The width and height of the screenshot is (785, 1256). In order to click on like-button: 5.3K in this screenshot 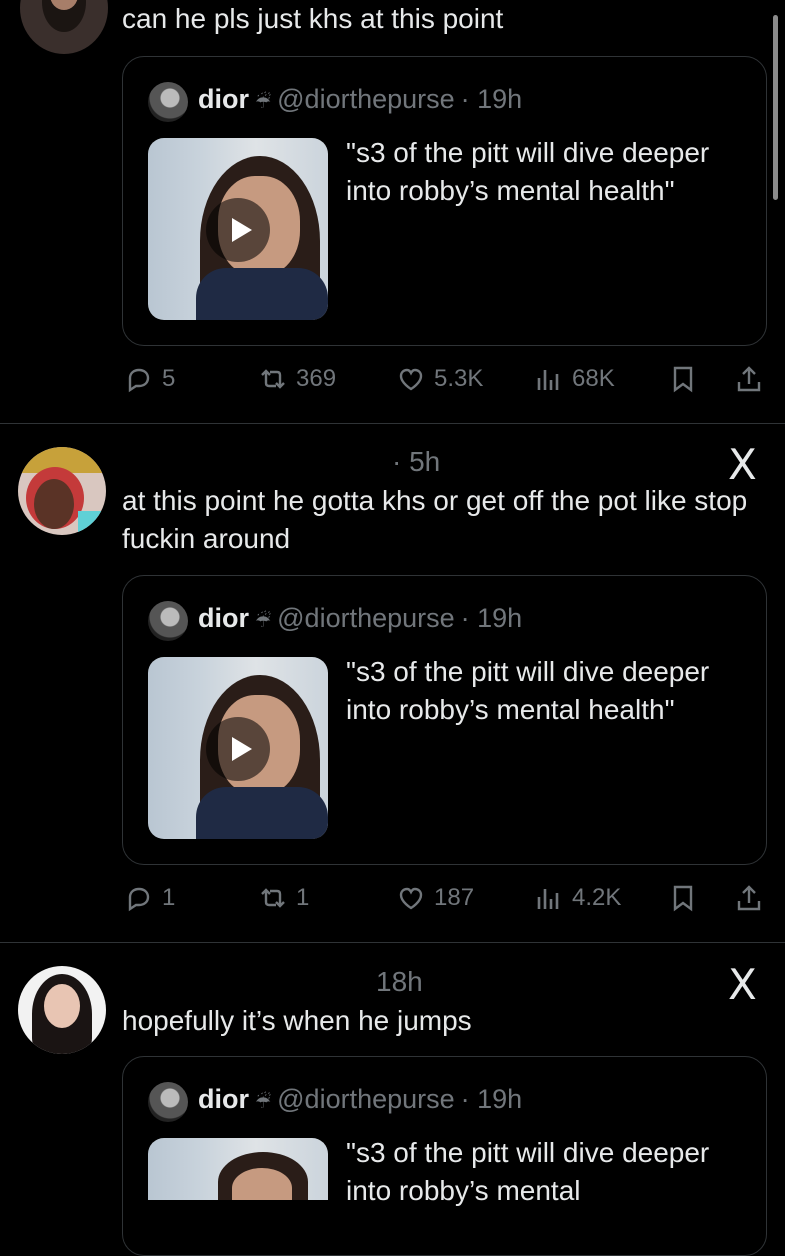, I will do `click(439, 379)`.